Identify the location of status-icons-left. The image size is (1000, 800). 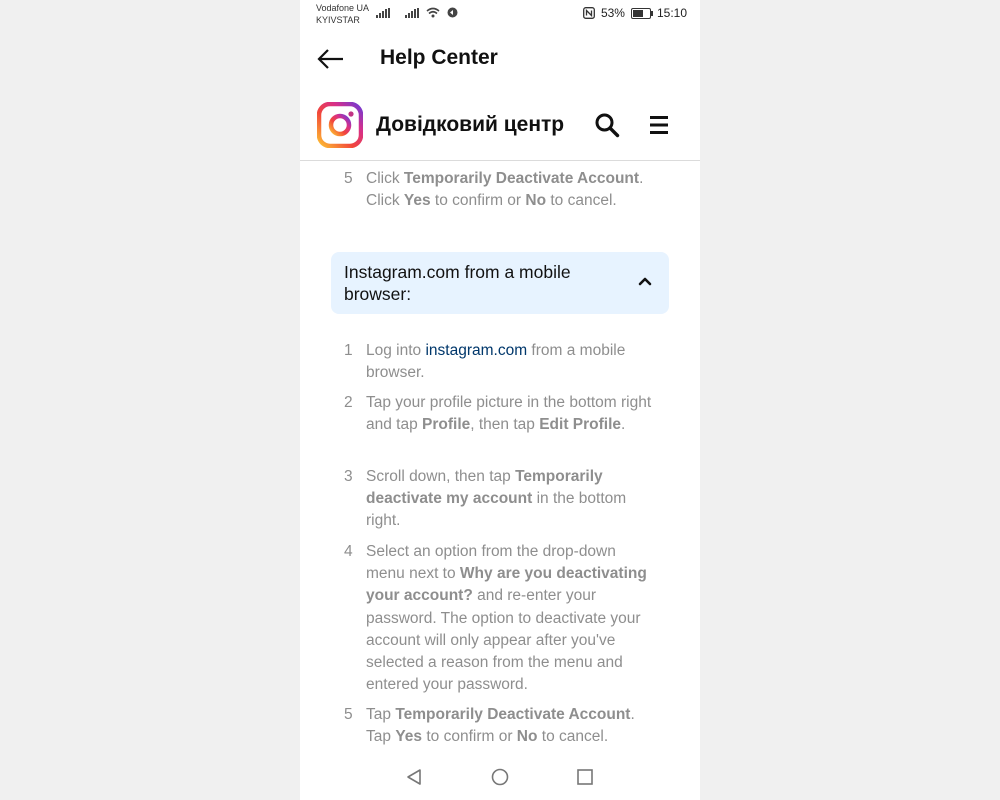
(417, 12).